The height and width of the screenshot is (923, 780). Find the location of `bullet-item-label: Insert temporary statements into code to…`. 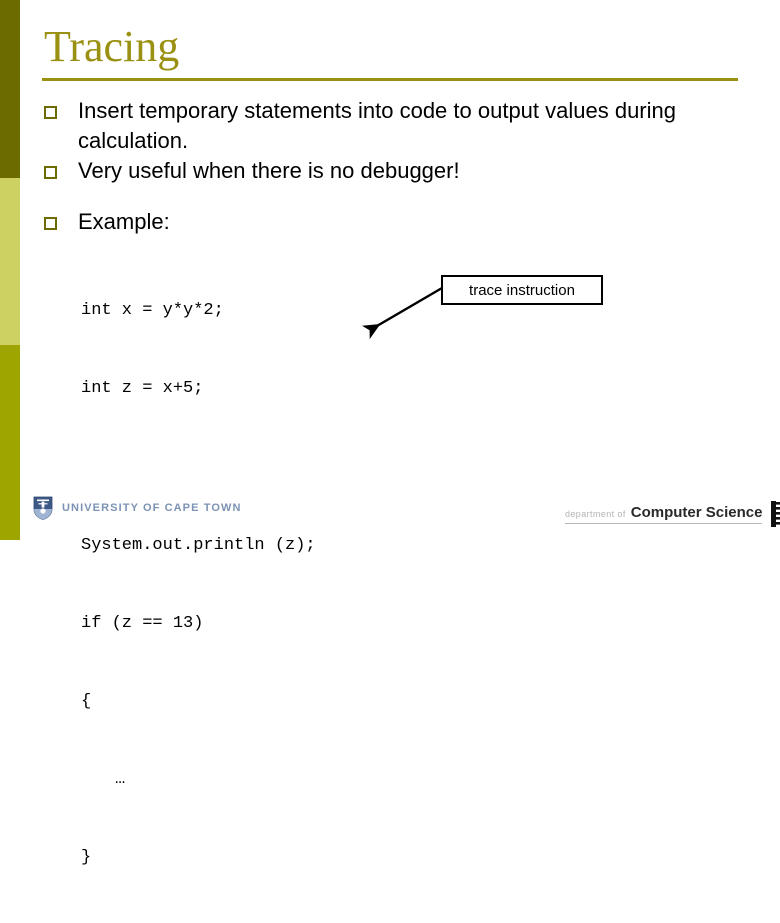

bullet-item-label: Insert temporary statements into code to… is located at coordinates (377, 125).